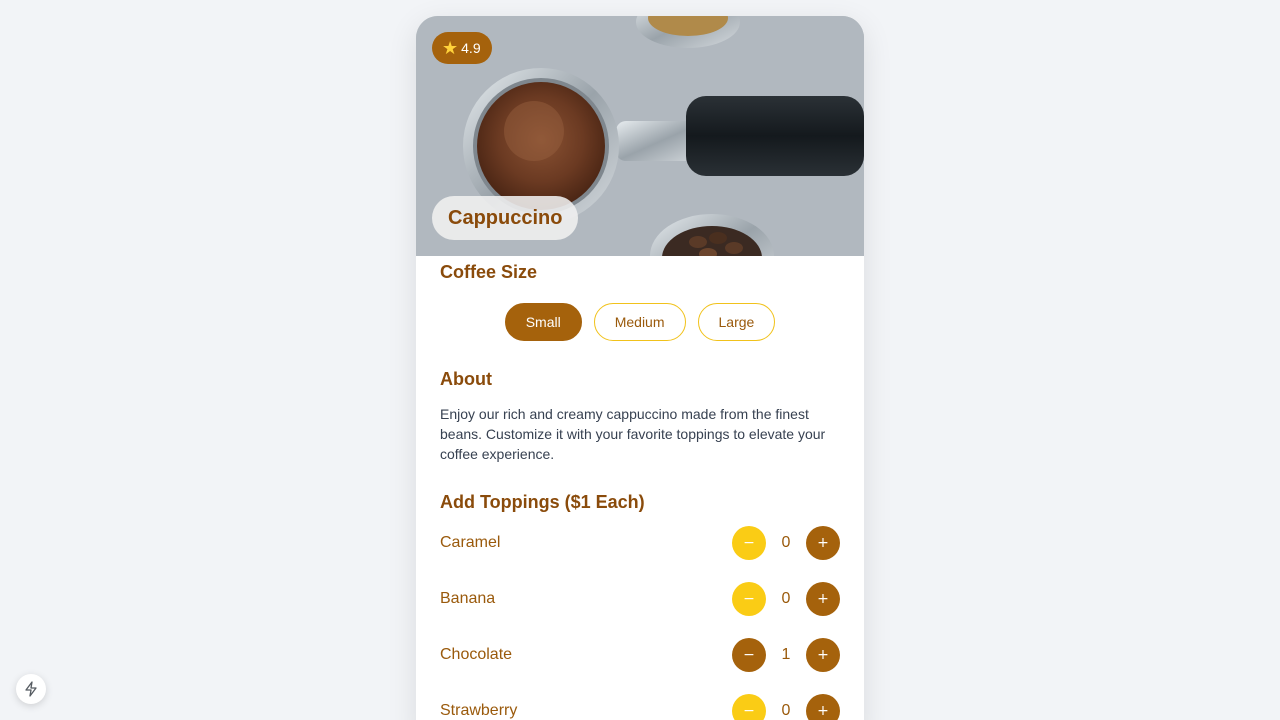 The height and width of the screenshot is (720, 1280). I want to click on quantity-stepper: − 1 +, so click(786, 655).